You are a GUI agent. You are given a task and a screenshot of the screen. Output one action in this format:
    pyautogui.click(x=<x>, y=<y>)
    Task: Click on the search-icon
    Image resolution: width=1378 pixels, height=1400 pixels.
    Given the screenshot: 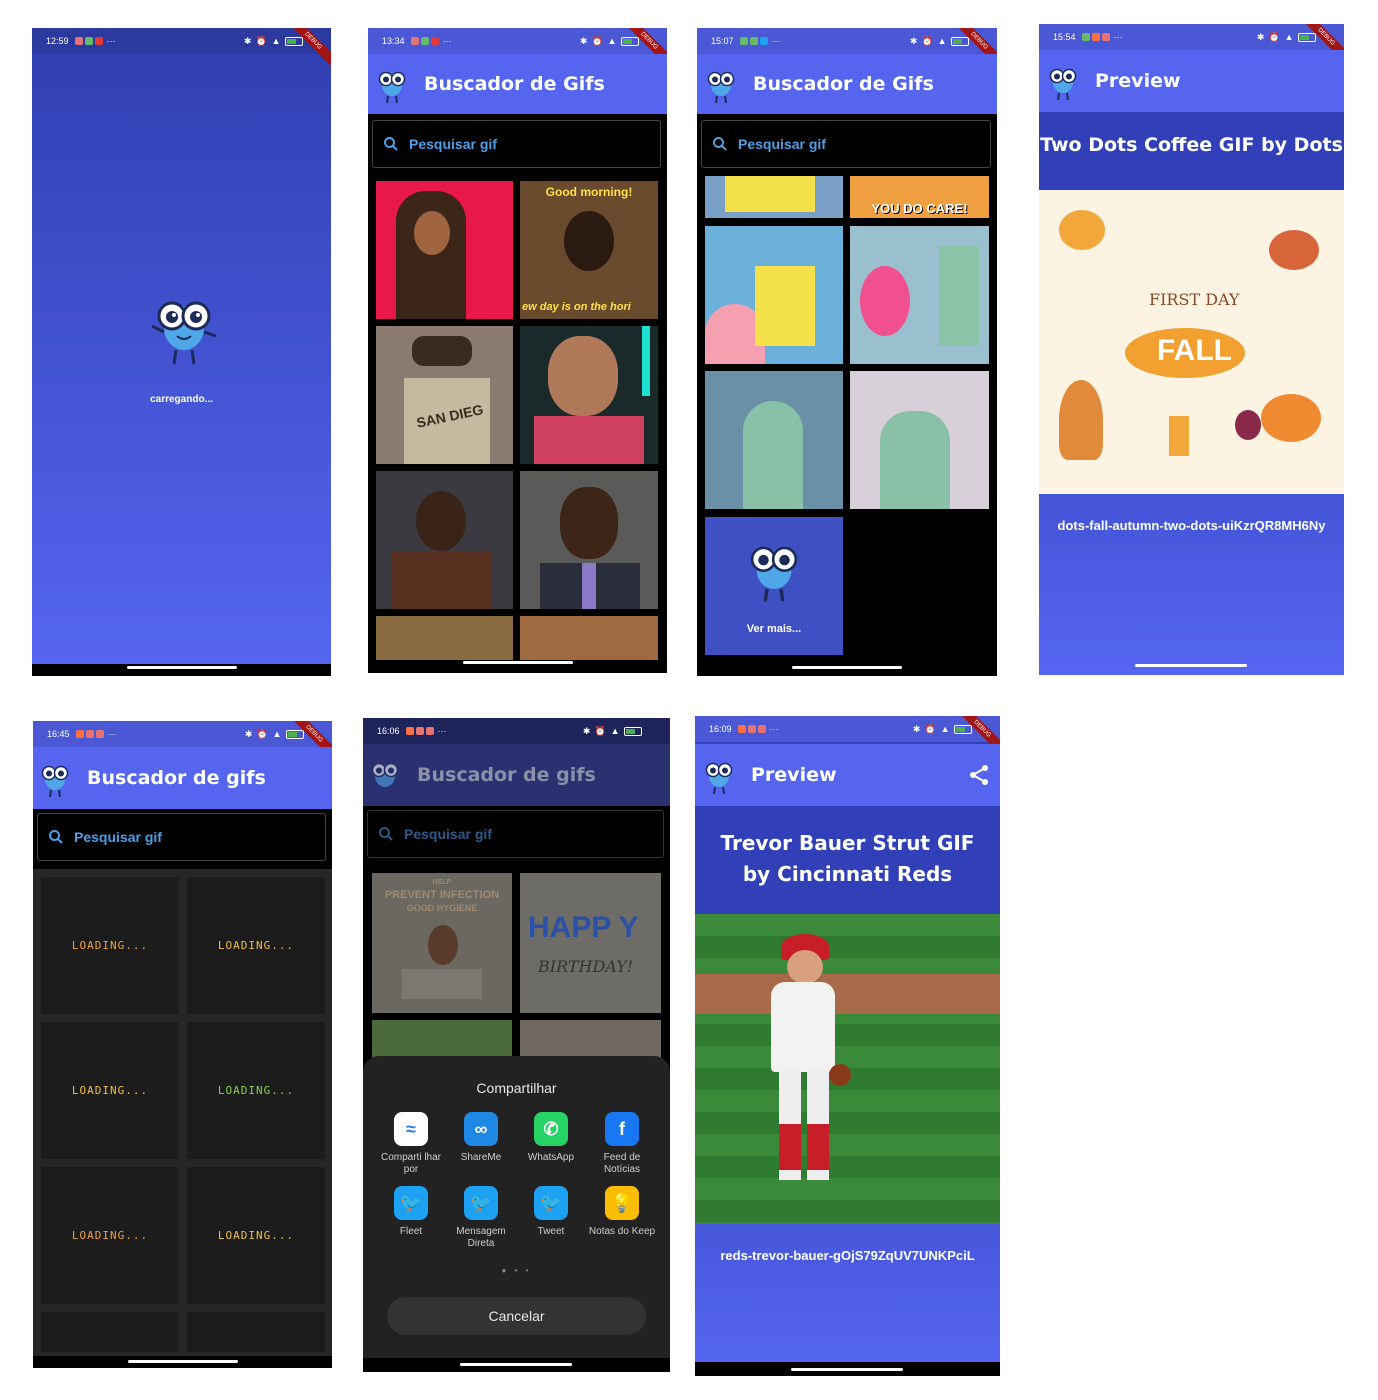 What is the action you would take?
    pyautogui.click(x=56, y=837)
    